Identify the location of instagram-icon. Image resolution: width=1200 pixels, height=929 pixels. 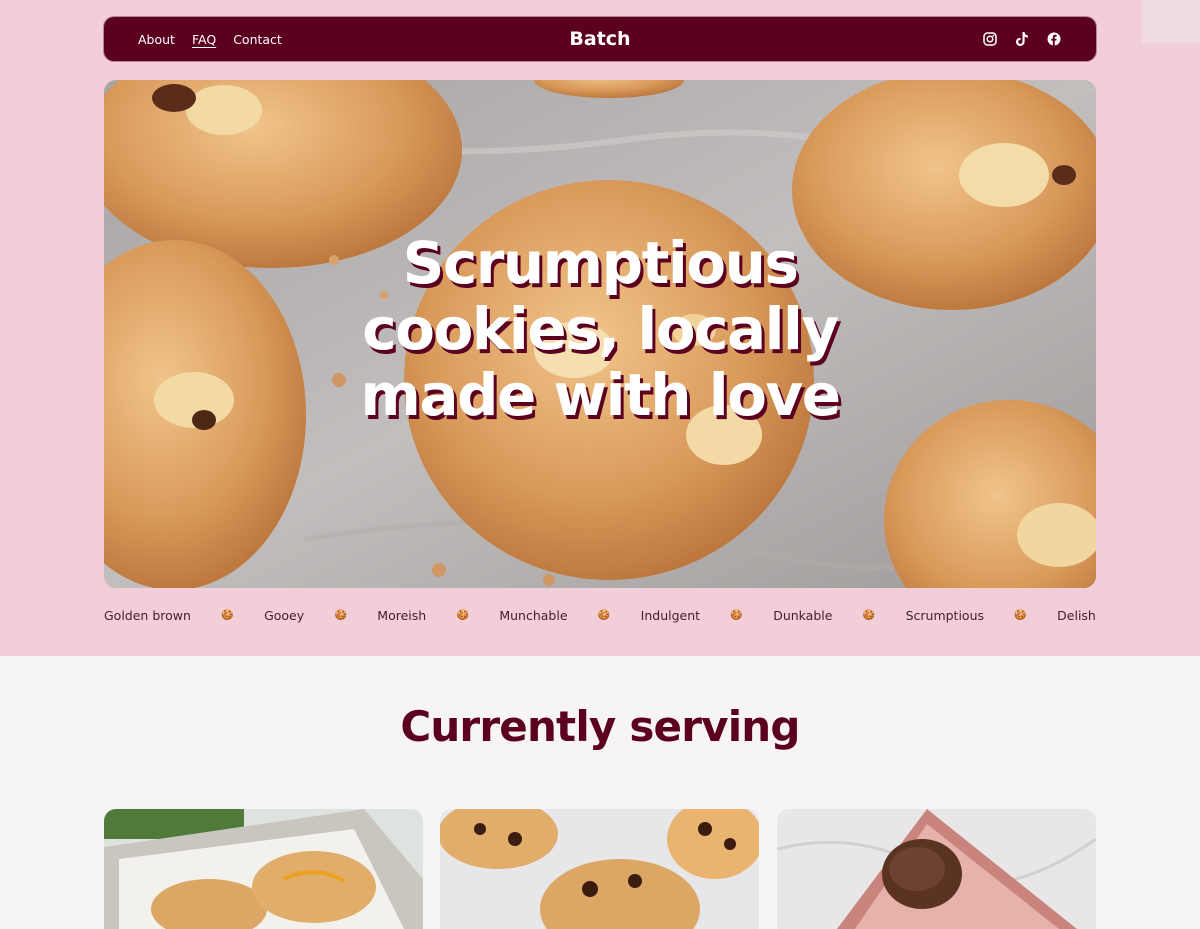
(990, 39).